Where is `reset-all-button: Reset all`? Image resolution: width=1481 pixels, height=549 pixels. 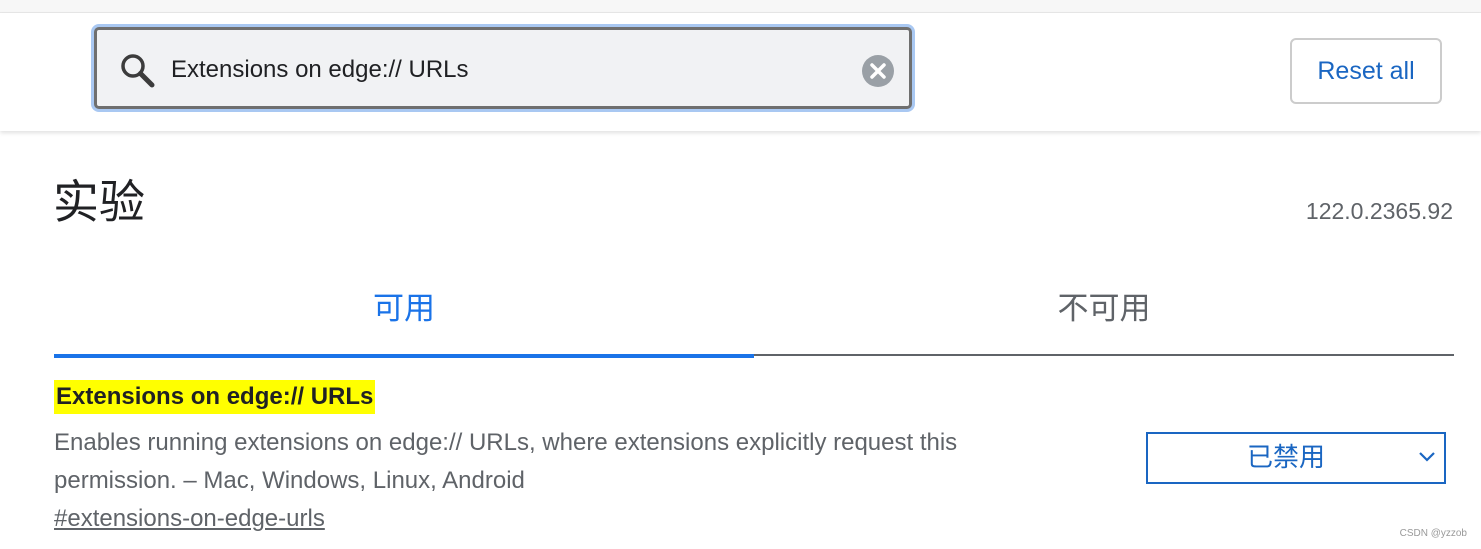
reset-all-button: Reset all is located at coordinates (1366, 71).